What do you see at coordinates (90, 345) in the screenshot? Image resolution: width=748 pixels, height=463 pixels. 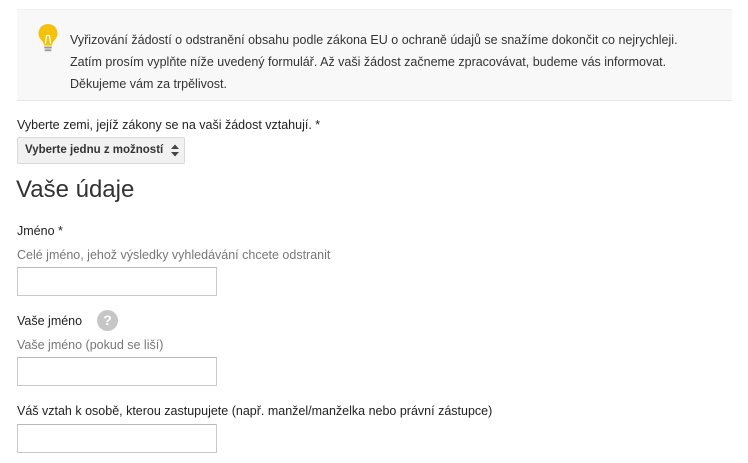 I see `your-name-hint: Vaše jméno (pokud se liší)` at bounding box center [90, 345].